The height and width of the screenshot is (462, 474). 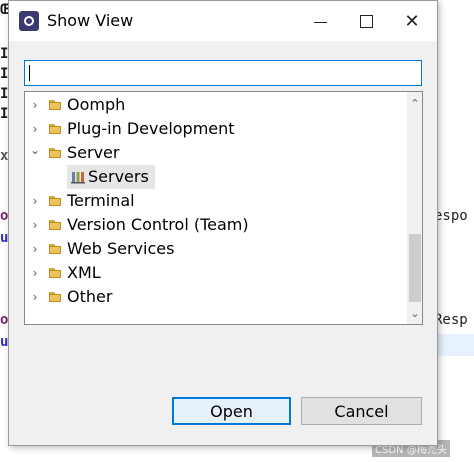 I want to click on minimize-icon, so click(x=320, y=22).